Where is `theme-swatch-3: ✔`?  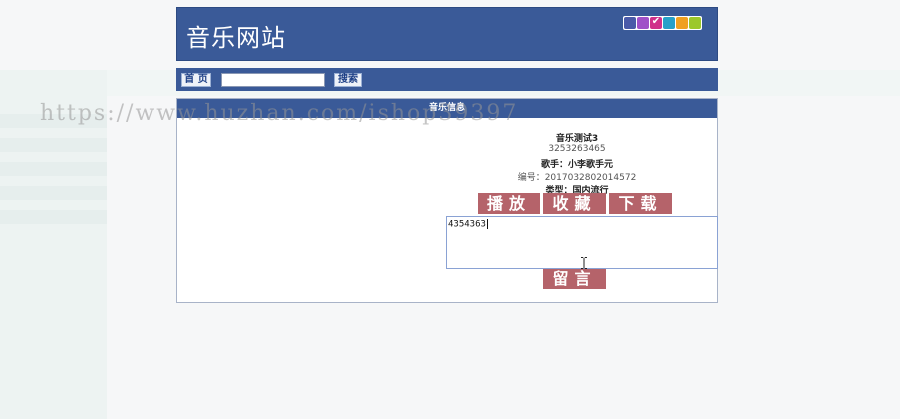
theme-swatch-3: ✔ is located at coordinates (656, 22).